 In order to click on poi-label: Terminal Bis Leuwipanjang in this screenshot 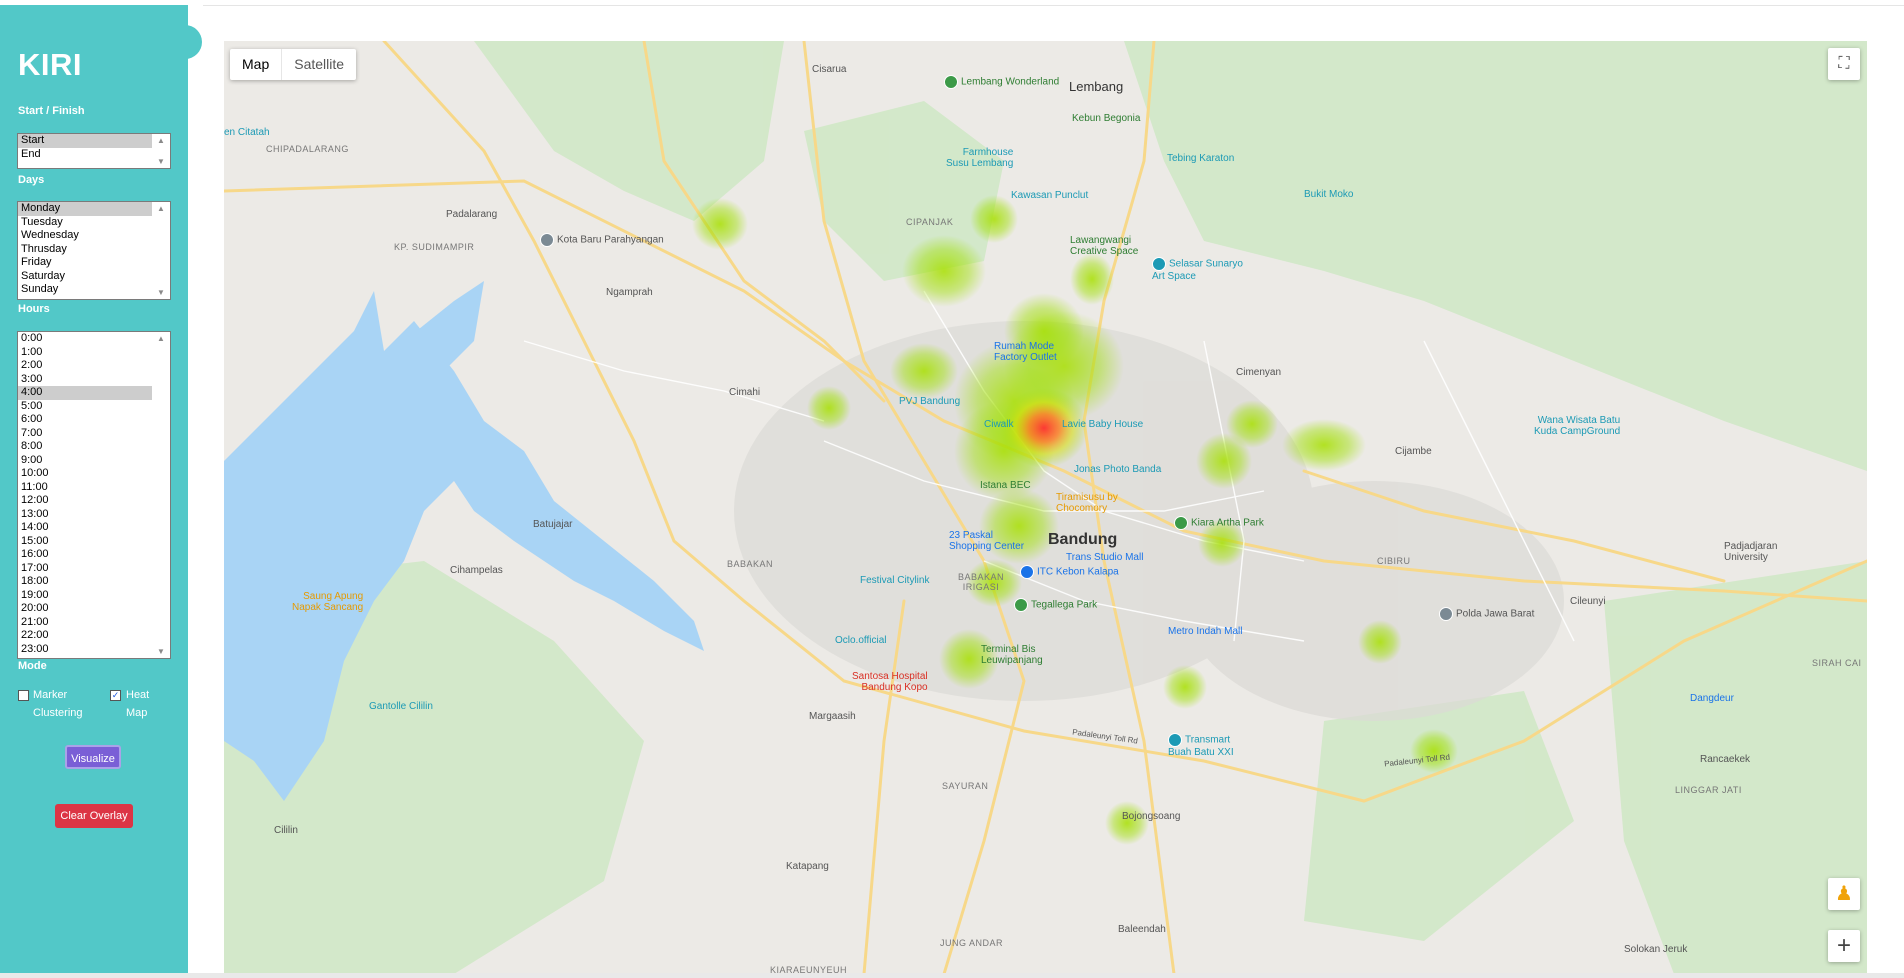, I will do `click(1012, 655)`.